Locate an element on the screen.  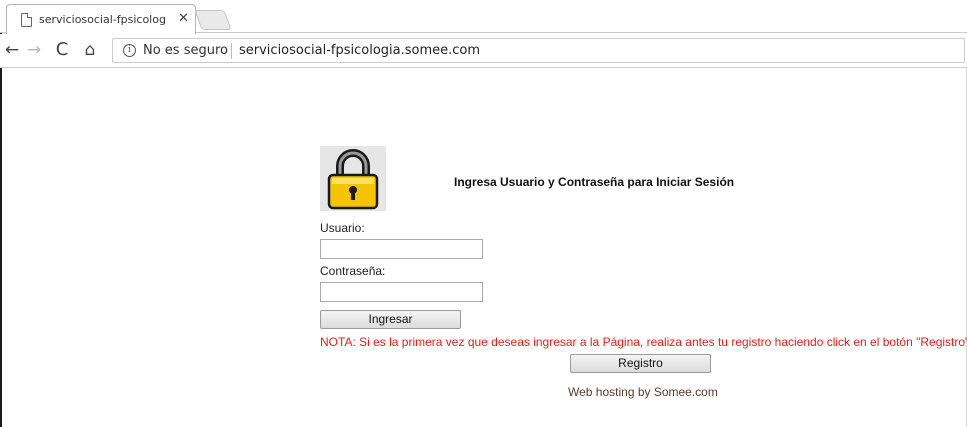
reload-icon: C is located at coordinates (62, 50).